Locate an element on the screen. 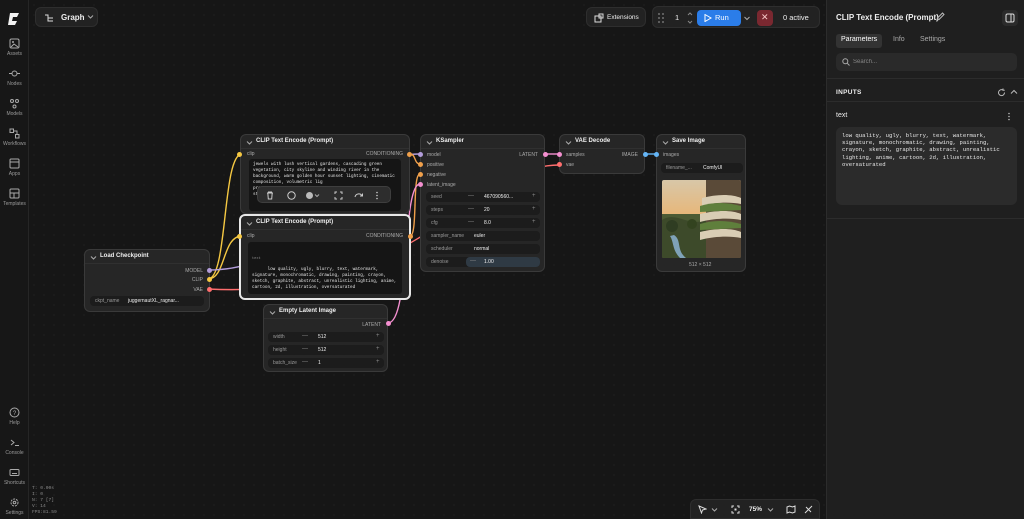 This screenshot has height=519, width=1024. batch-count: 1 is located at coordinates (677, 17).